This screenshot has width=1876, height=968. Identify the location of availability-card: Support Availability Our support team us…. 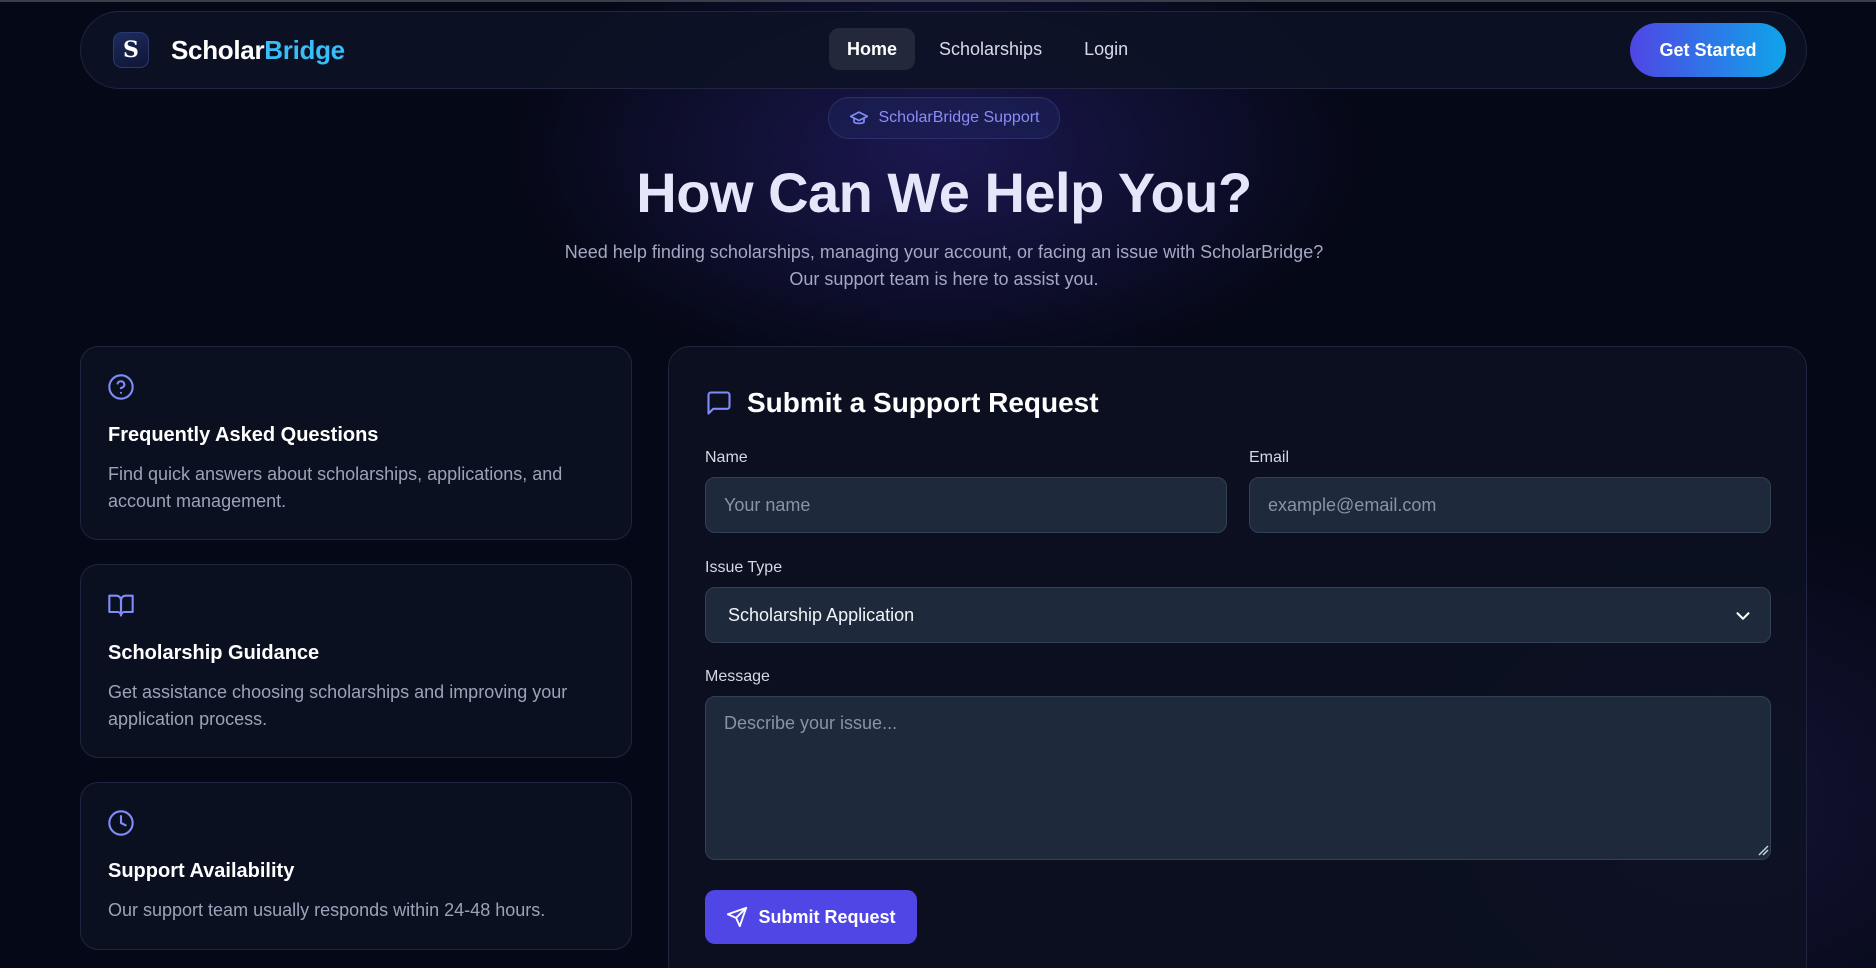
(356, 866).